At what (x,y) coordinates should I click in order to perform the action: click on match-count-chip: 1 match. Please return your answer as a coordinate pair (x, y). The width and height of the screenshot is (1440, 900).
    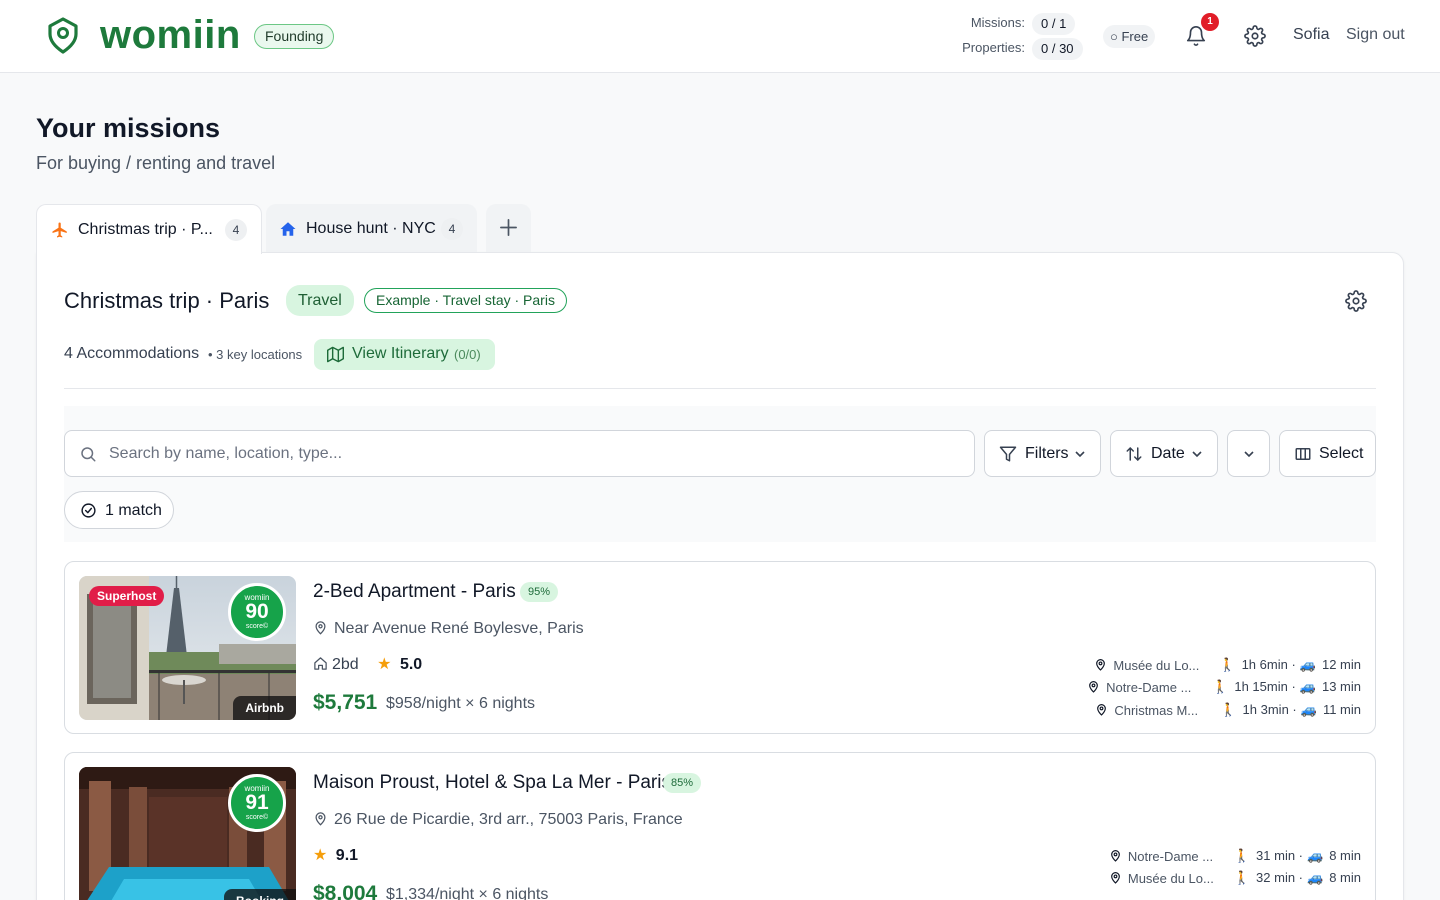
    Looking at the image, I should click on (119, 510).